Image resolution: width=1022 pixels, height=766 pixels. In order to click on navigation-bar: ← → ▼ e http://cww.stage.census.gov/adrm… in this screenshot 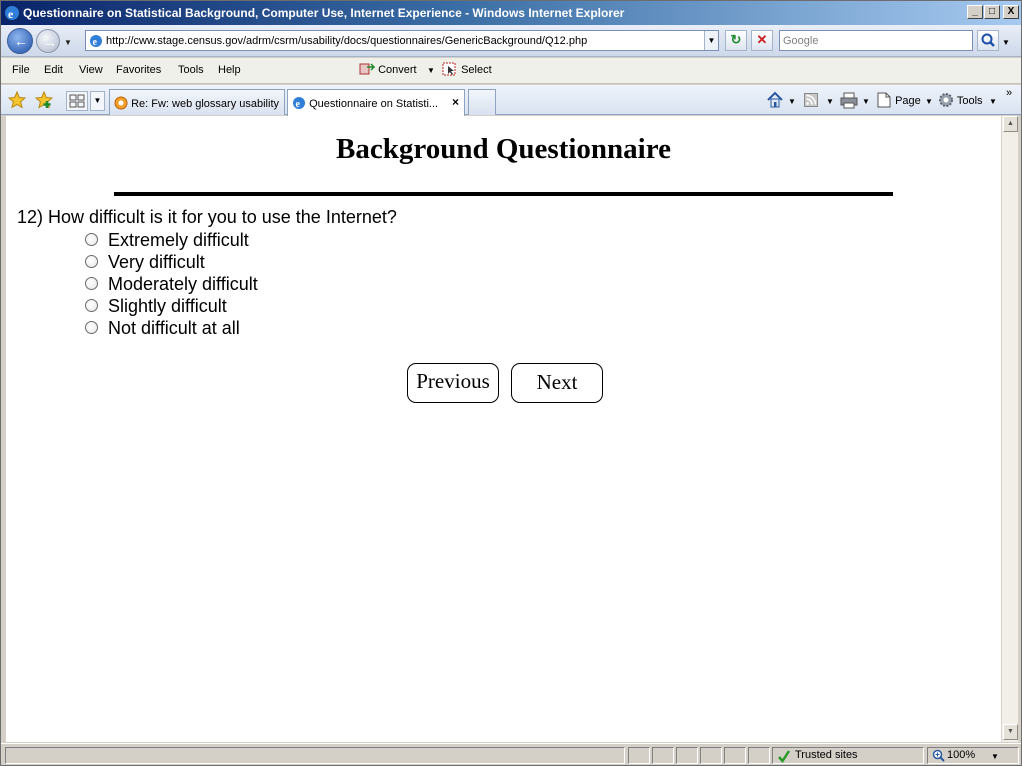, I will do `click(511, 41)`.